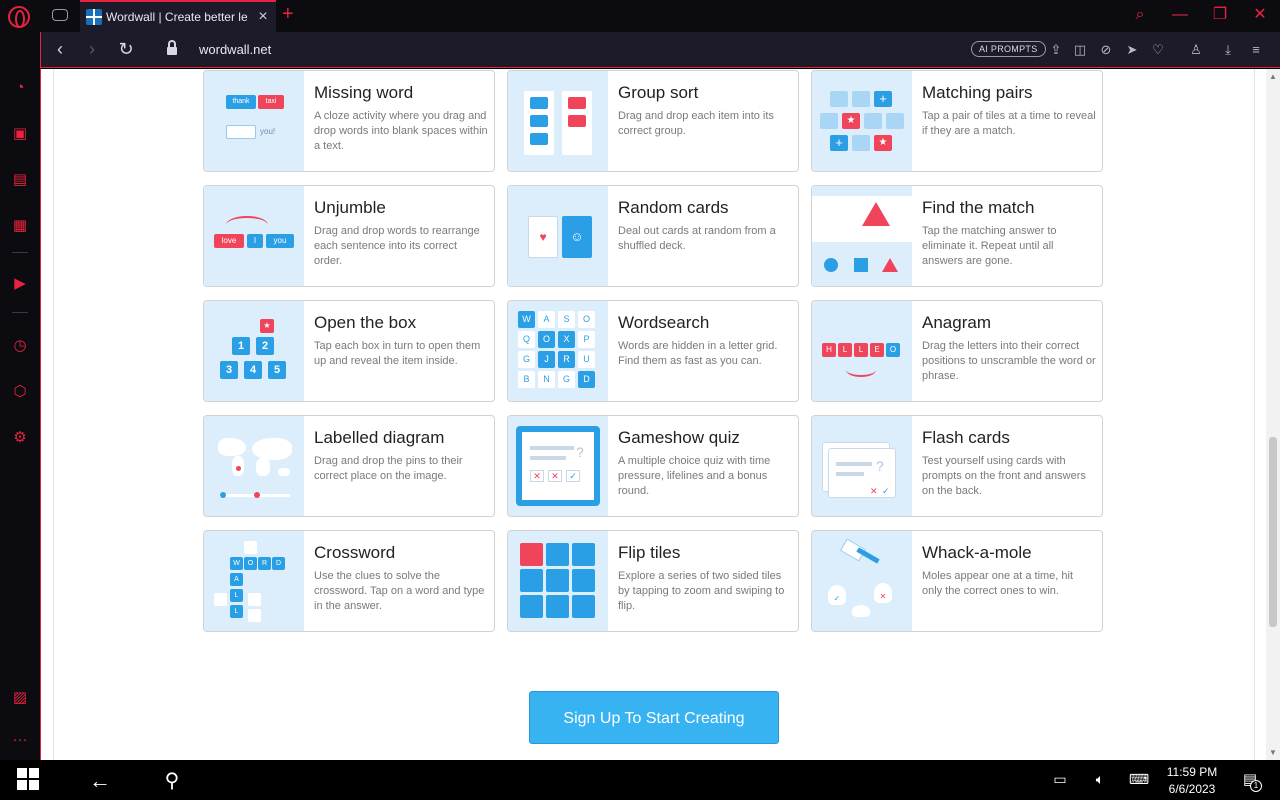 The width and height of the screenshot is (1280, 800). What do you see at coordinates (654, 717) in the screenshot?
I see `sign-up-button: Sign Up To Start Creating` at bounding box center [654, 717].